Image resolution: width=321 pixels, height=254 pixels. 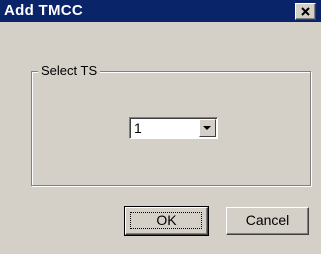 I want to click on ts-select-value: 1, so click(x=138, y=128).